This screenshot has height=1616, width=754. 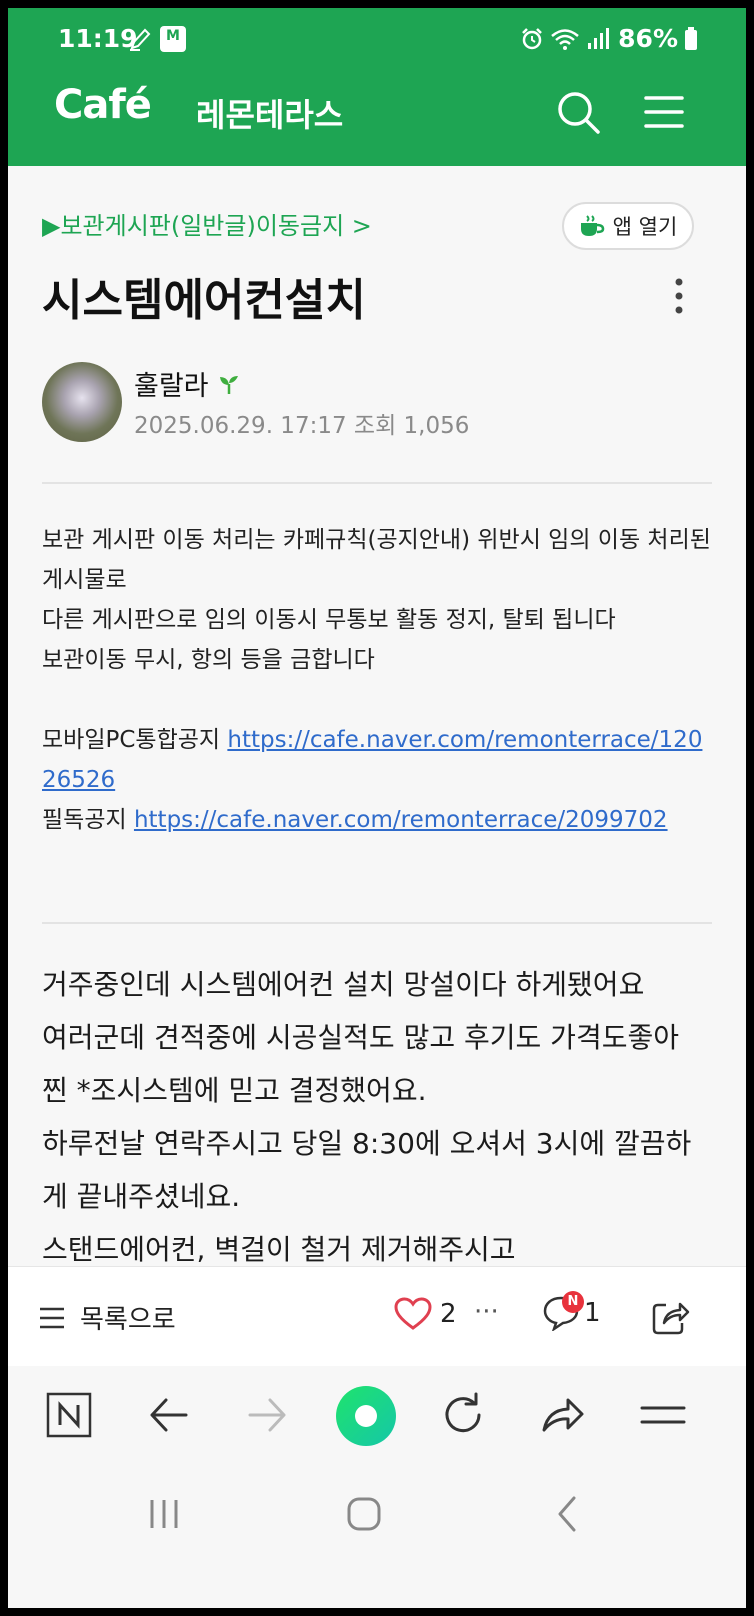 I want to click on cafe-logo: Café, so click(x=103, y=105).